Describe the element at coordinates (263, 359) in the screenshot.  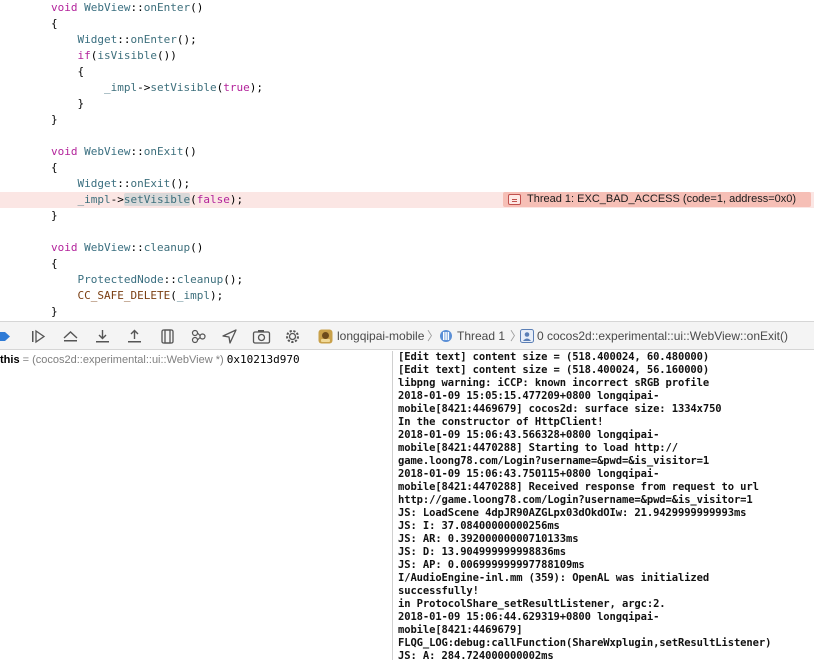
I see `variable-value: 0x10213d970` at that location.